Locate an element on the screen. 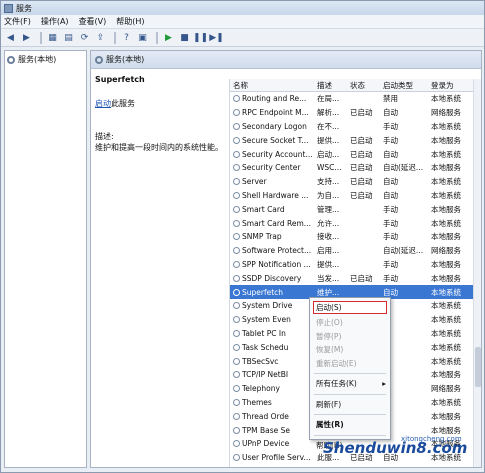  service-name-text: Superfetch is located at coordinates (263, 292).